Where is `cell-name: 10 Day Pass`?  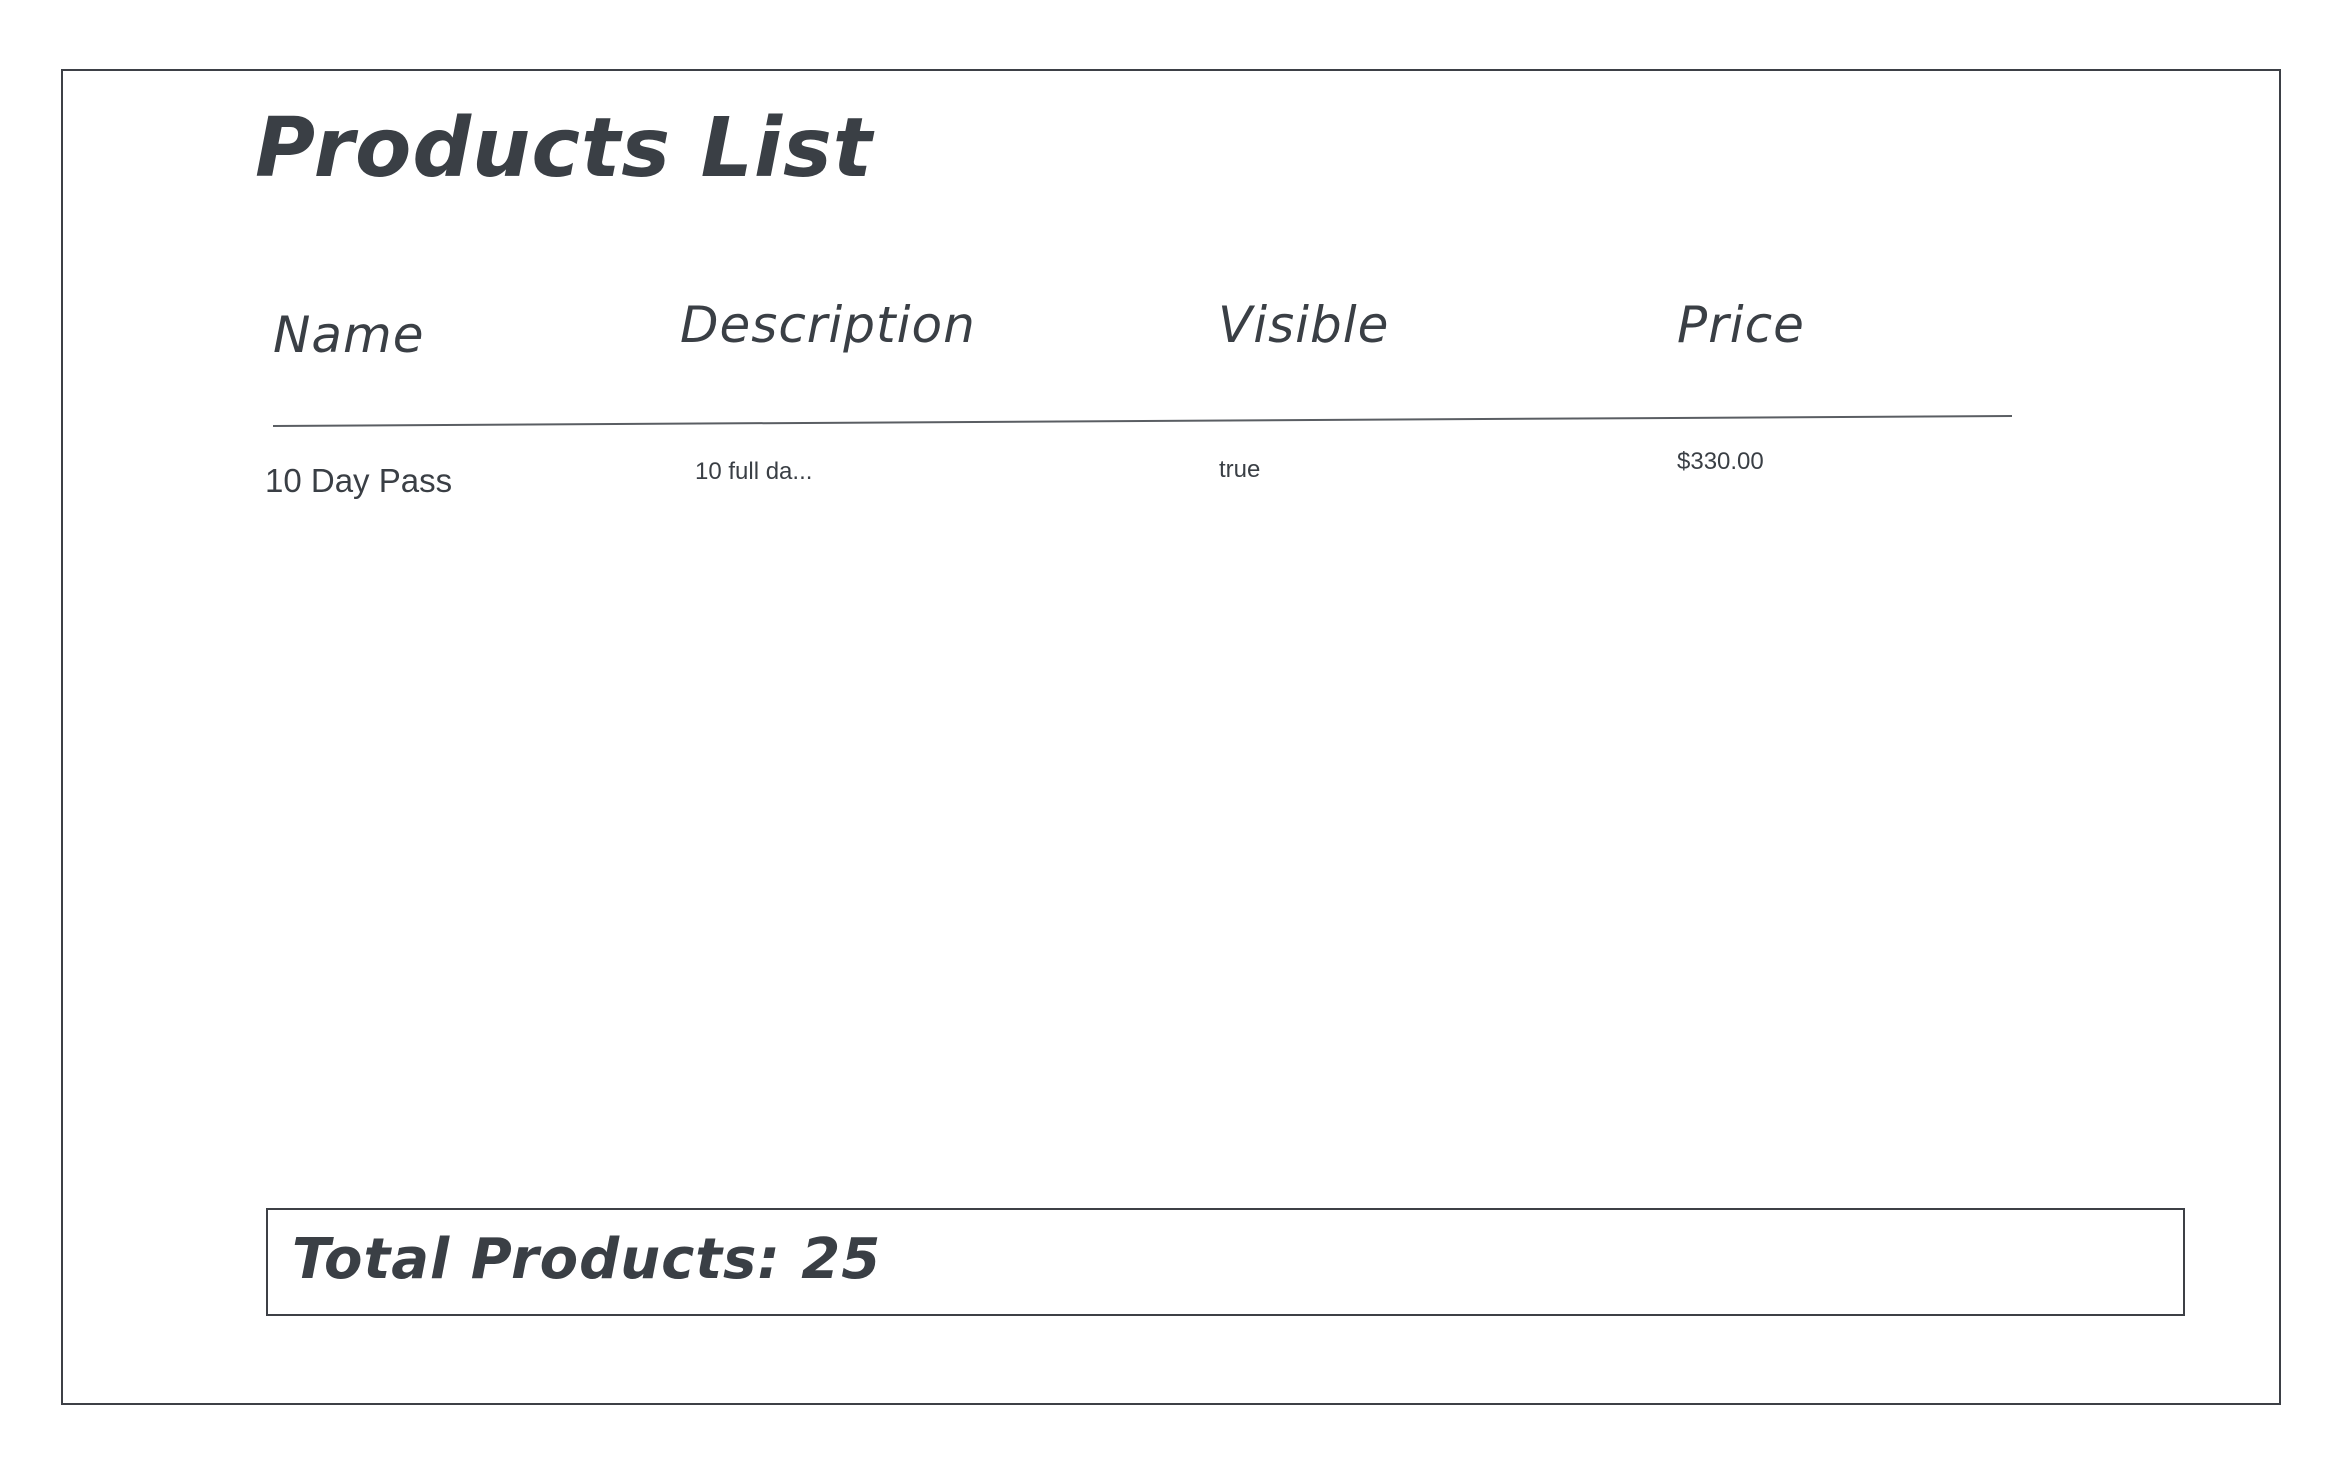 cell-name: 10 Day Pass is located at coordinates (359, 480).